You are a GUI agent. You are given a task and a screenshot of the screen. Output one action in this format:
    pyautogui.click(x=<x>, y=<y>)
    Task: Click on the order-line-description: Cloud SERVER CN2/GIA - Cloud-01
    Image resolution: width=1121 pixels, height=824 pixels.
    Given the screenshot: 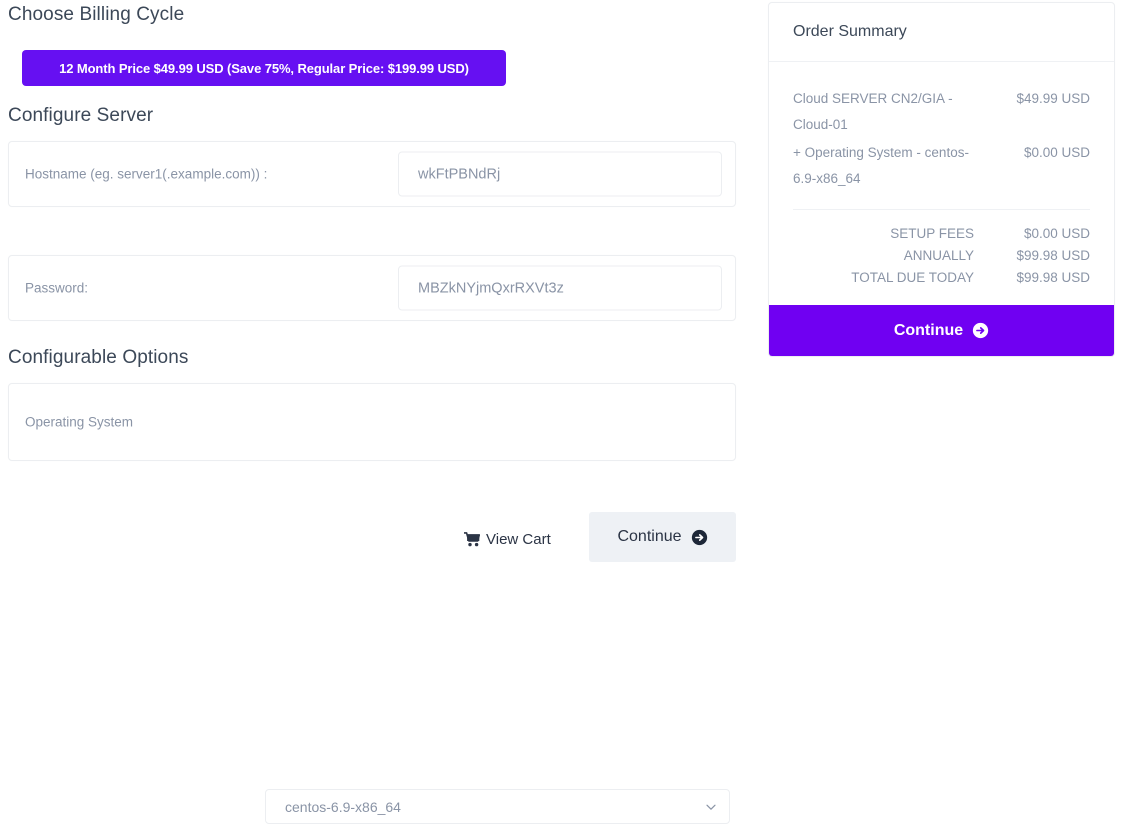 What is the action you would take?
    pyautogui.click(x=873, y=111)
    